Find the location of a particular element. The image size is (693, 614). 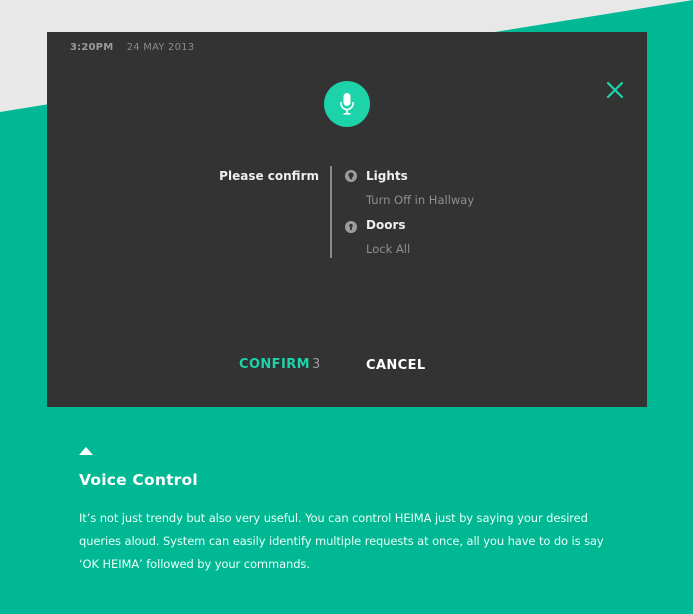

item-action-doors: Lock All is located at coordinates (388, 249).